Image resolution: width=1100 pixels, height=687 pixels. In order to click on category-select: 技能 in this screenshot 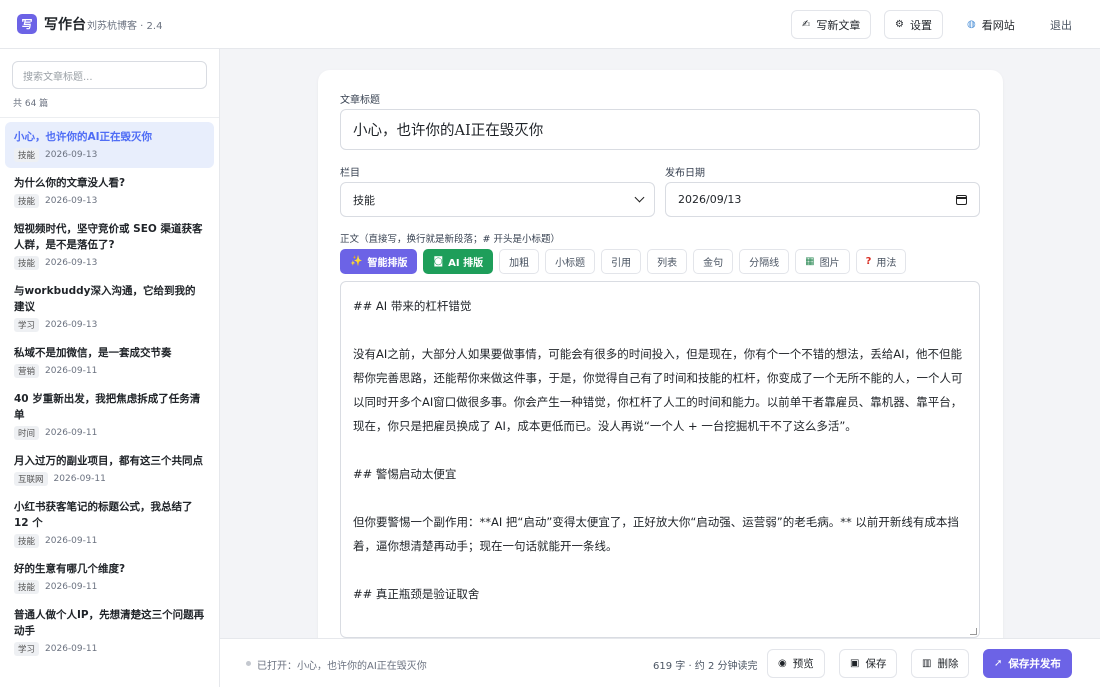, I will do `click(497, 199)`.